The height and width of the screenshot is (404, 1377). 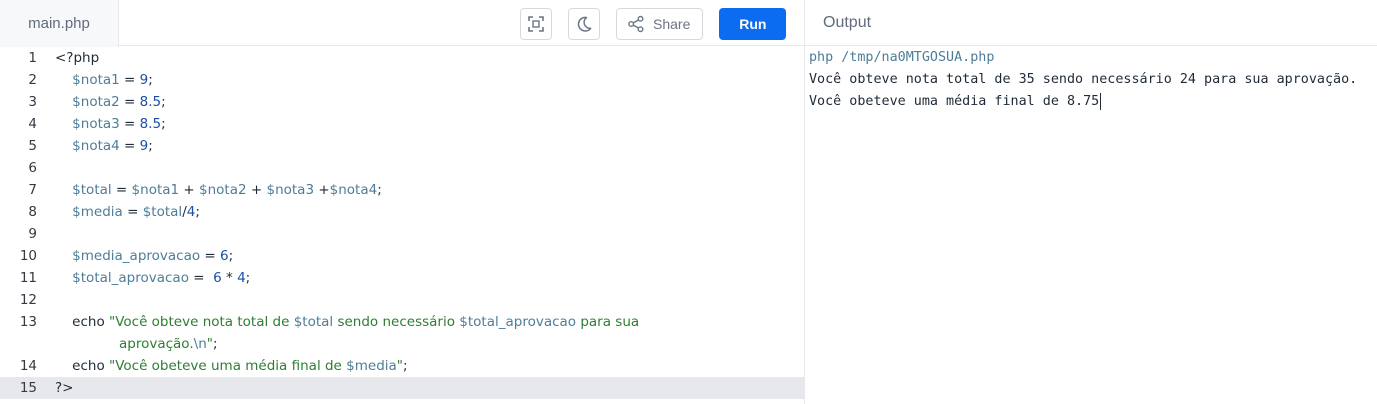 What do you see at coordinates (228, 366) in the screenshot?
I see `code-token-str: "Você obeteve uma média final de` at bounding box center [228, 366].